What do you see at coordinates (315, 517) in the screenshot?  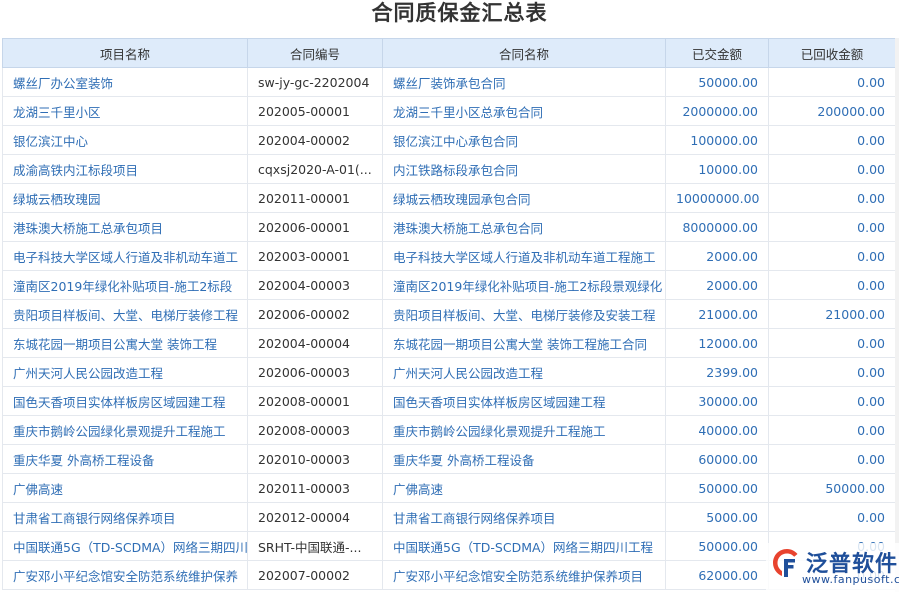 I see `cell-contract-no: 202012-00004` at bounding box center [315, 517].